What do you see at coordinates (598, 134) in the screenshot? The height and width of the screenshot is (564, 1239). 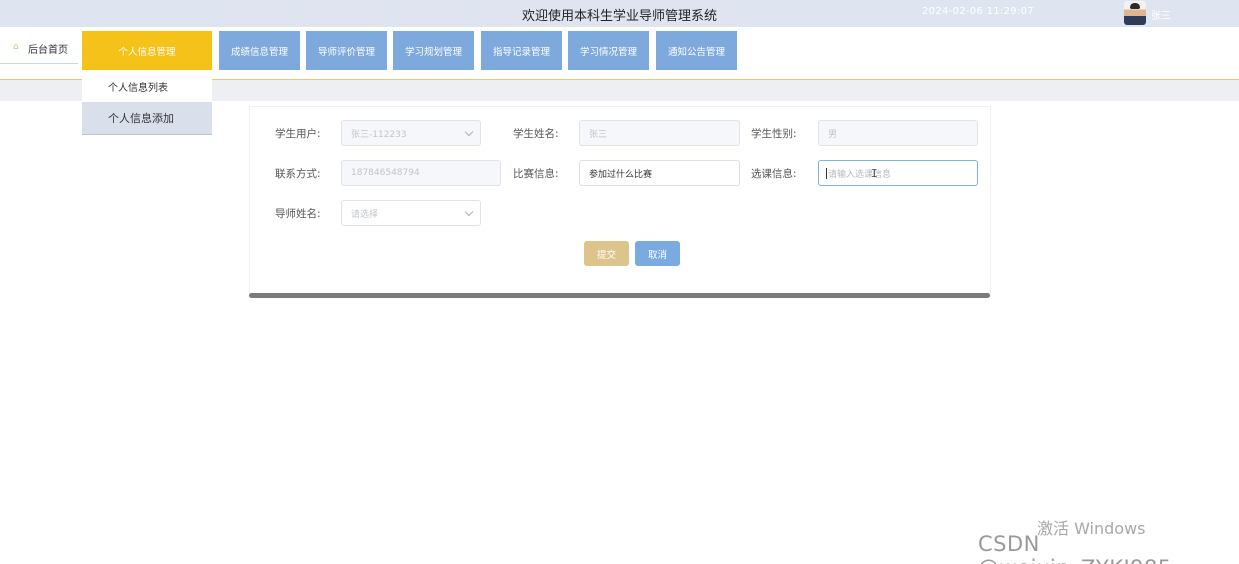 I see `student-name-value: 张三` at bounding box center [598, 134].